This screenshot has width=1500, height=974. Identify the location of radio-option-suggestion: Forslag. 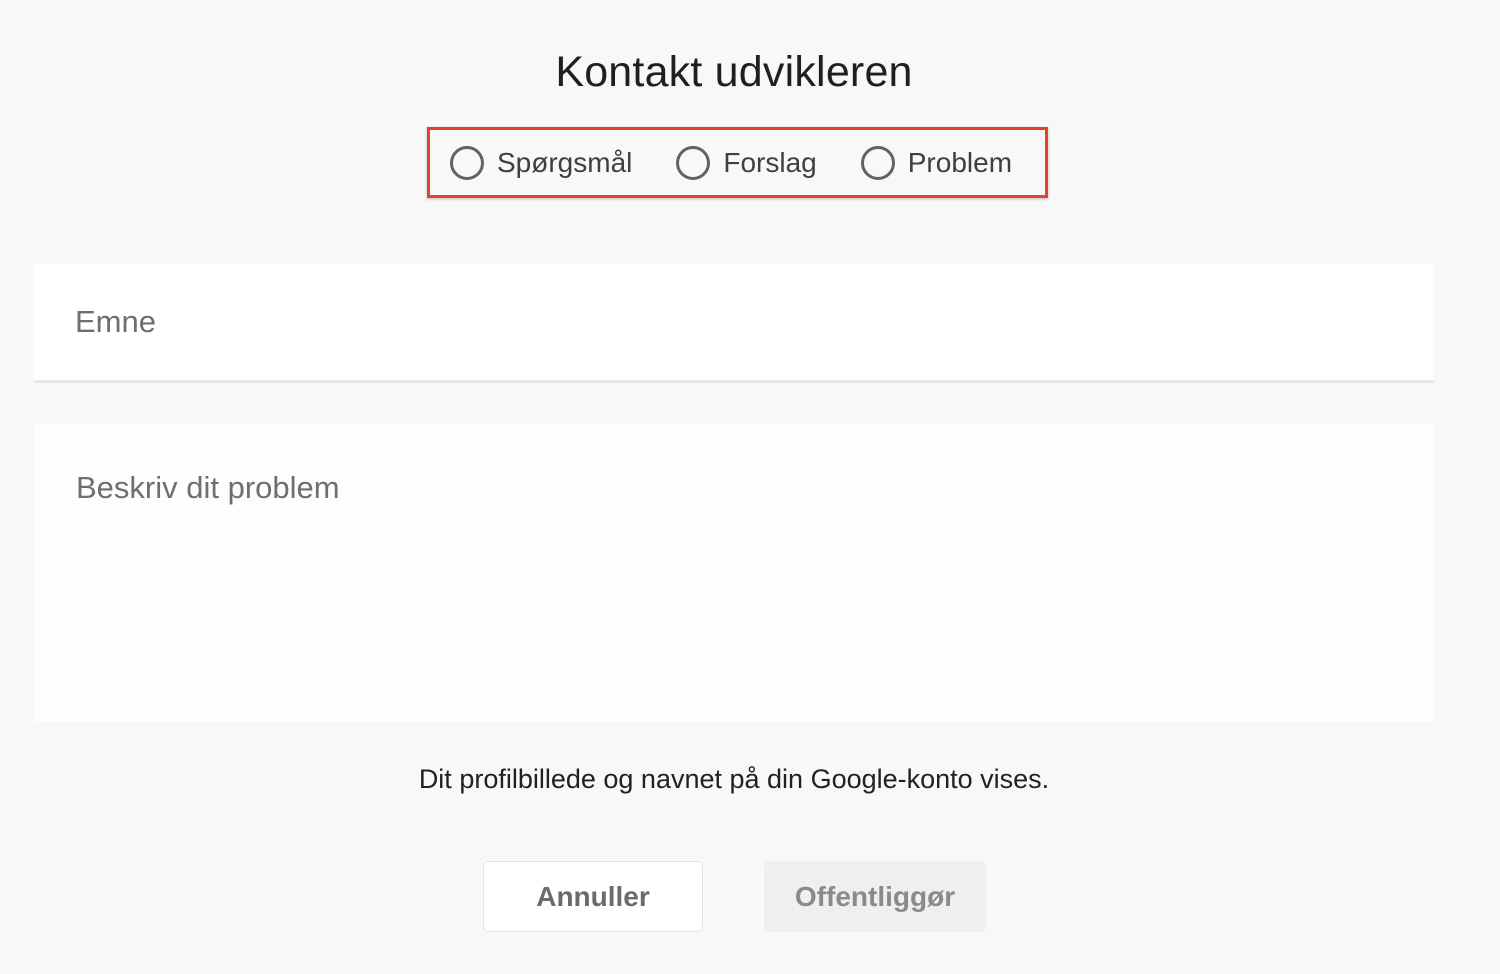
(746, 162).